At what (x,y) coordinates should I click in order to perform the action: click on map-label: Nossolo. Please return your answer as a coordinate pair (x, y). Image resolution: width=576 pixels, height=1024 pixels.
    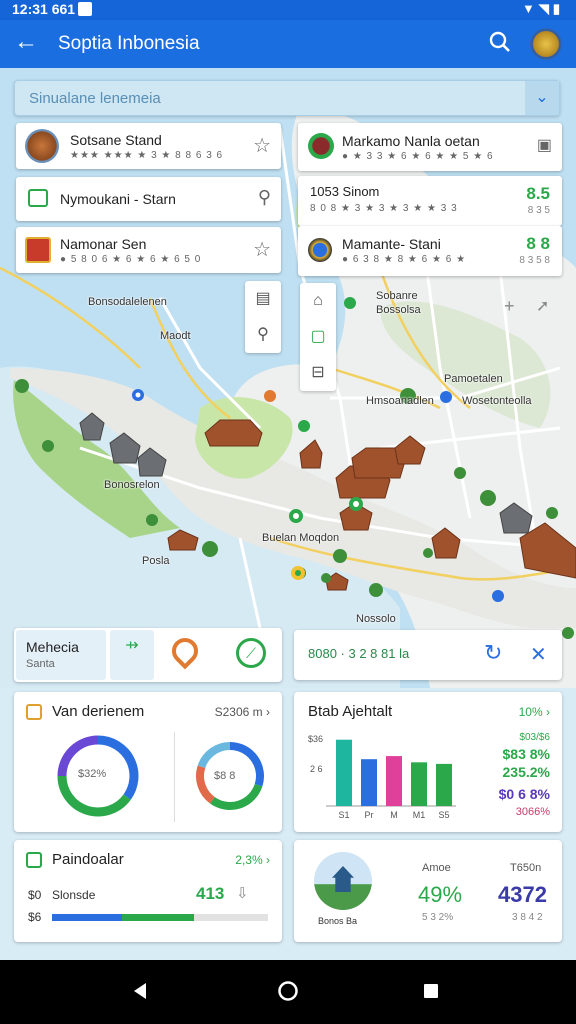
    Looking at the image, I should click on (376, 619).